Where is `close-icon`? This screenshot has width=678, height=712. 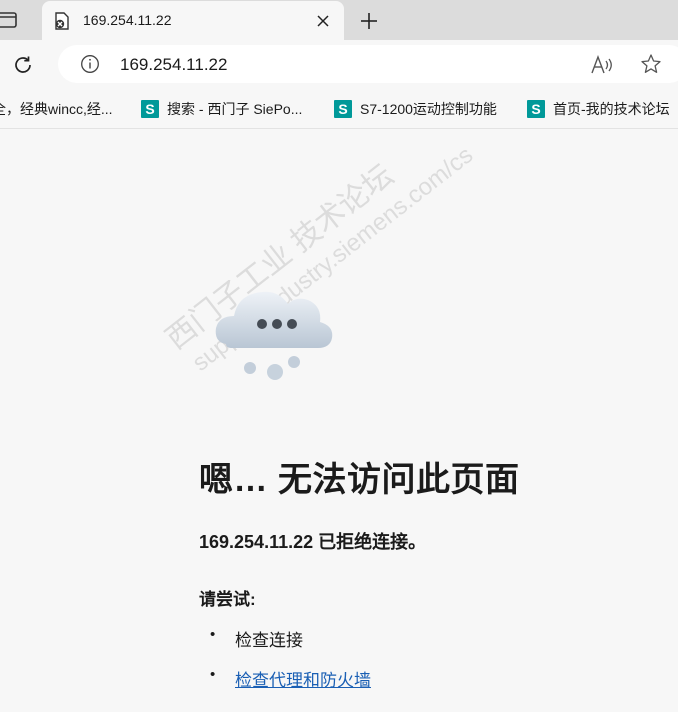
close-icon is located at coordinates (323, 21).